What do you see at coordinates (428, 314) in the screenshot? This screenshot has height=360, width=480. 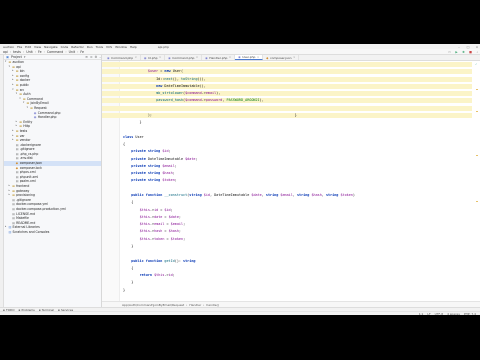 I see `status-item: LF` at bounding box center [428, 314].